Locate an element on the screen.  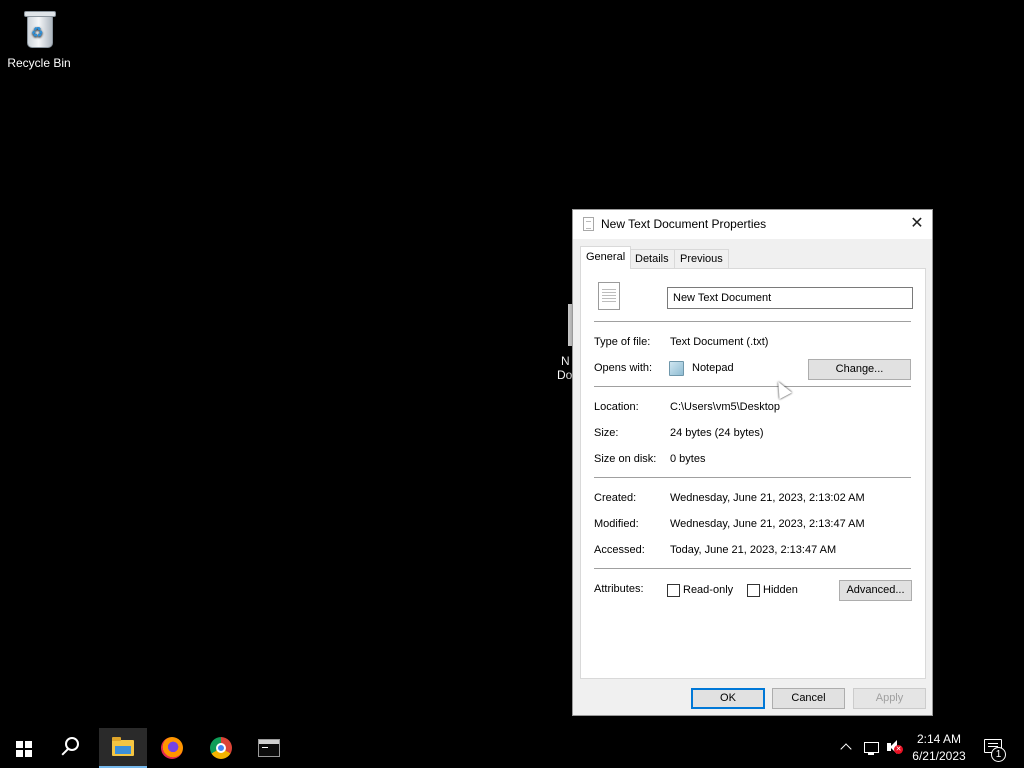
notepad-icon is located at coordinates (676, 368).